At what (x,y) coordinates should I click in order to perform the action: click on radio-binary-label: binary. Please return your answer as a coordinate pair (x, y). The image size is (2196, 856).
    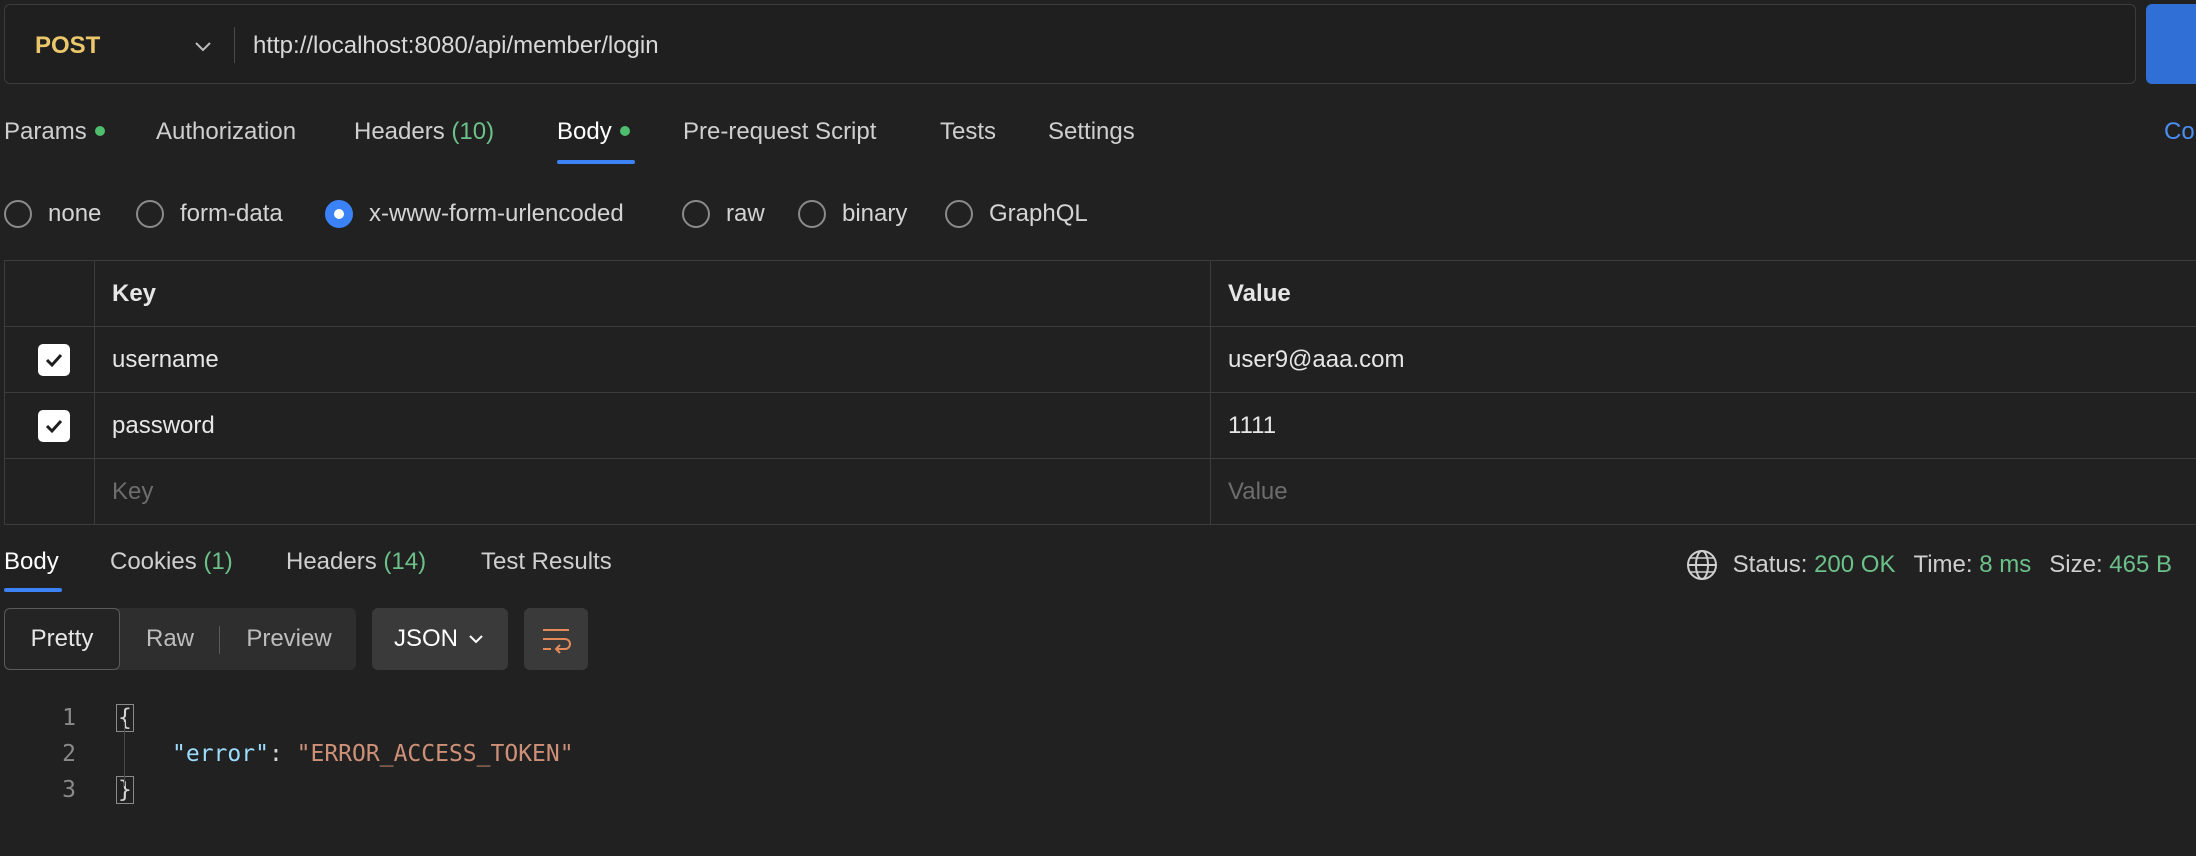
    Looking at the image, I should click on (875, 213).